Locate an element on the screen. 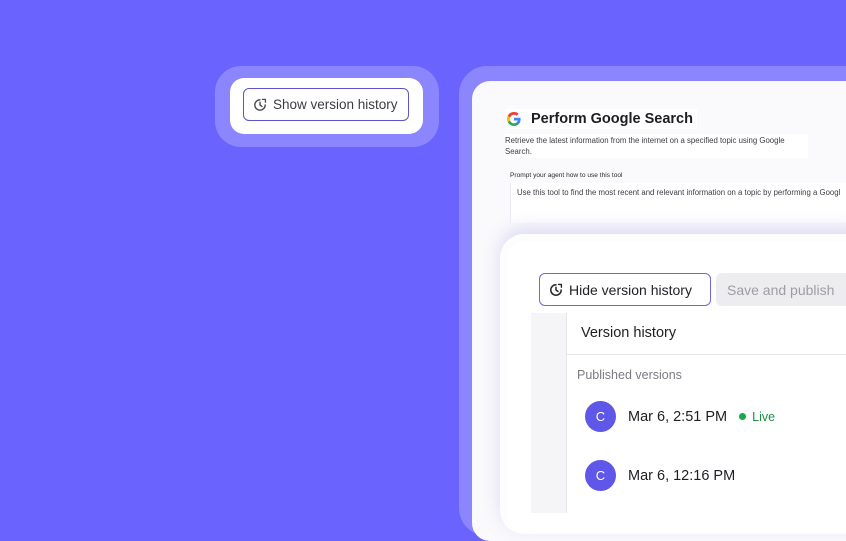  version-date: Mar 6, 12:16 PM is located at coordinates (682, 475).